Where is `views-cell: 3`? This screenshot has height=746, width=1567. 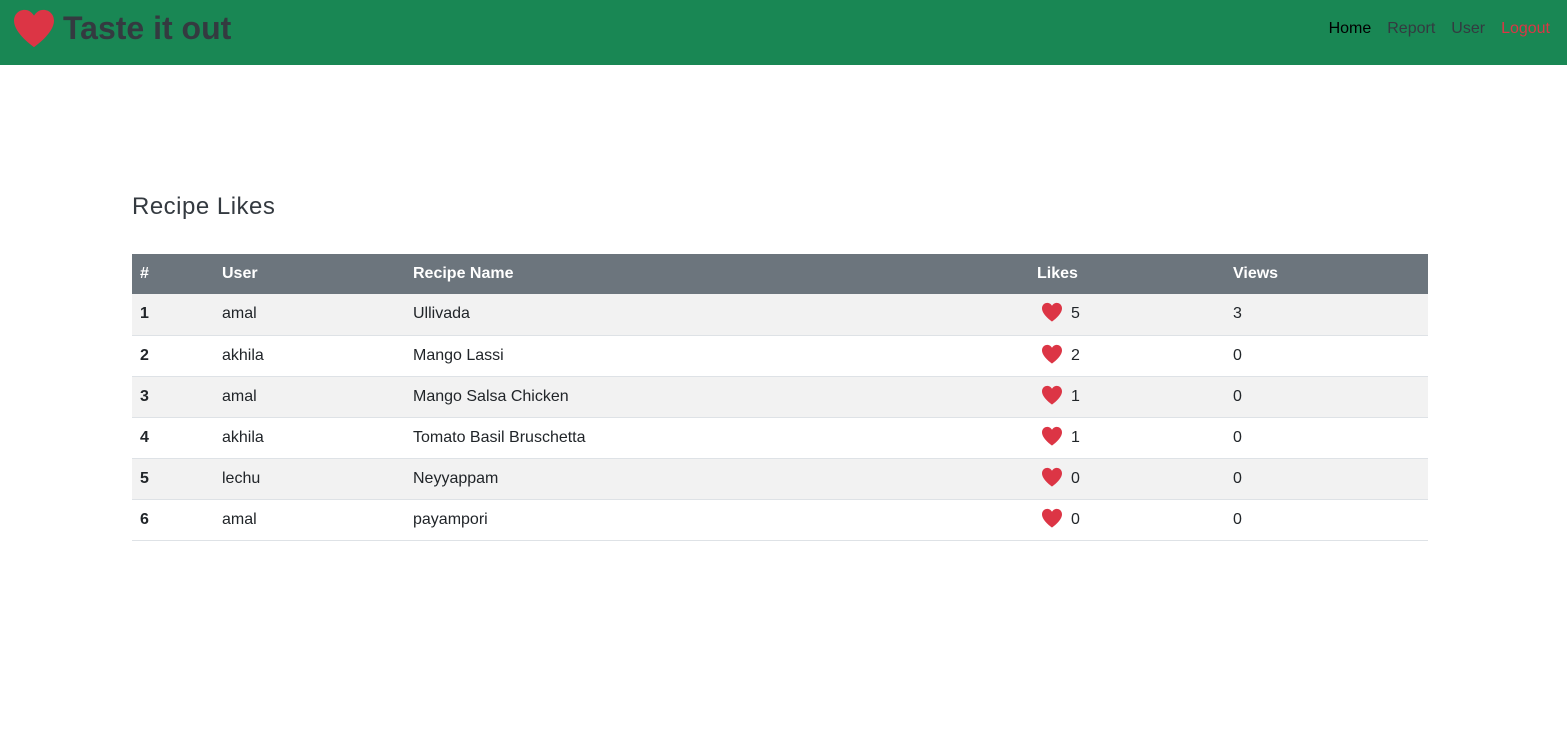
views-cell: 3 is located at coordinates (1326, 315).